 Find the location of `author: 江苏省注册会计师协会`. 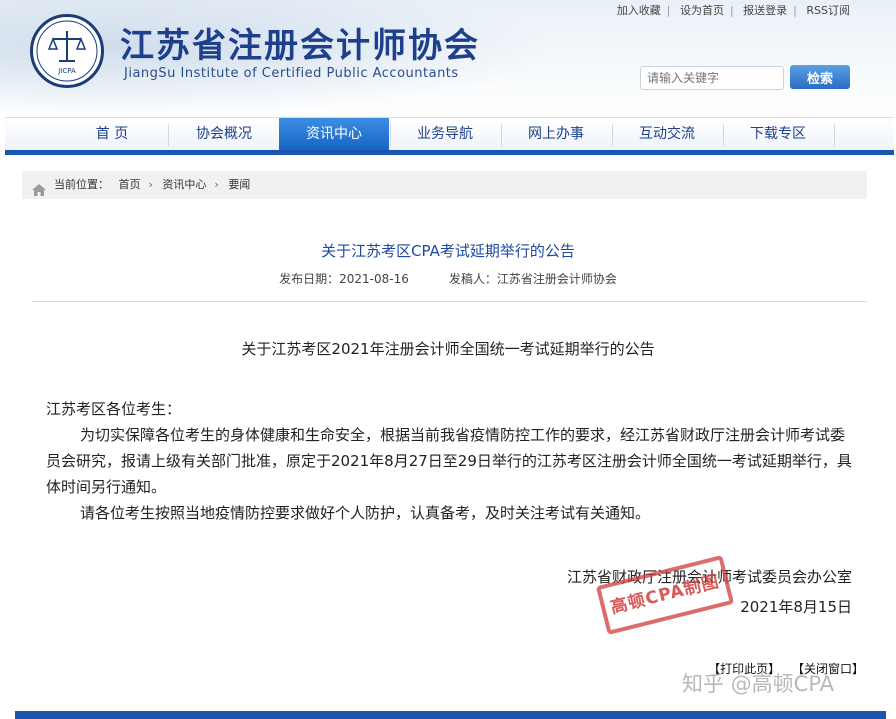

author: 江苏省注册会计师协会 is located at coordinates (556, 279).